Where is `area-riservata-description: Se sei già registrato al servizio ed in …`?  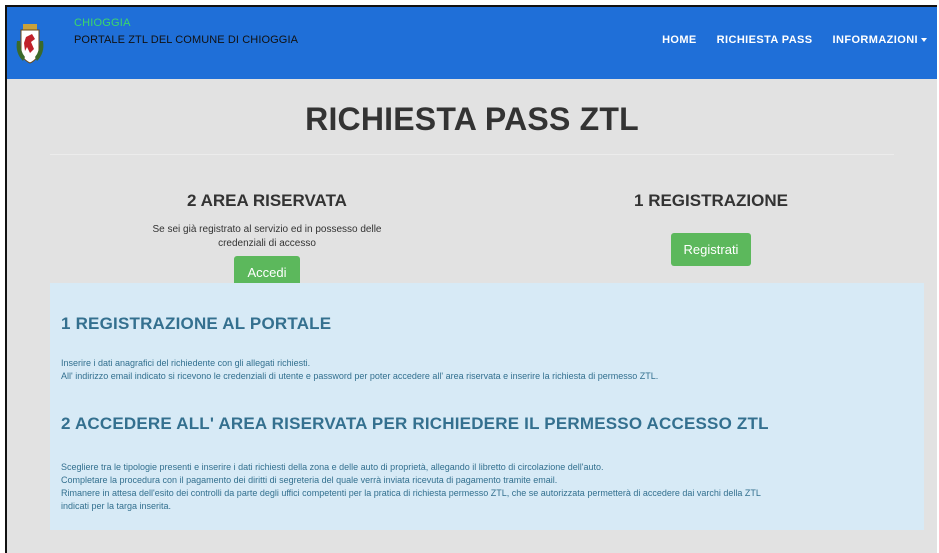
area-riservata-description: Se sei già registrato al servizio ed in … is located at coordinates (267, 237).